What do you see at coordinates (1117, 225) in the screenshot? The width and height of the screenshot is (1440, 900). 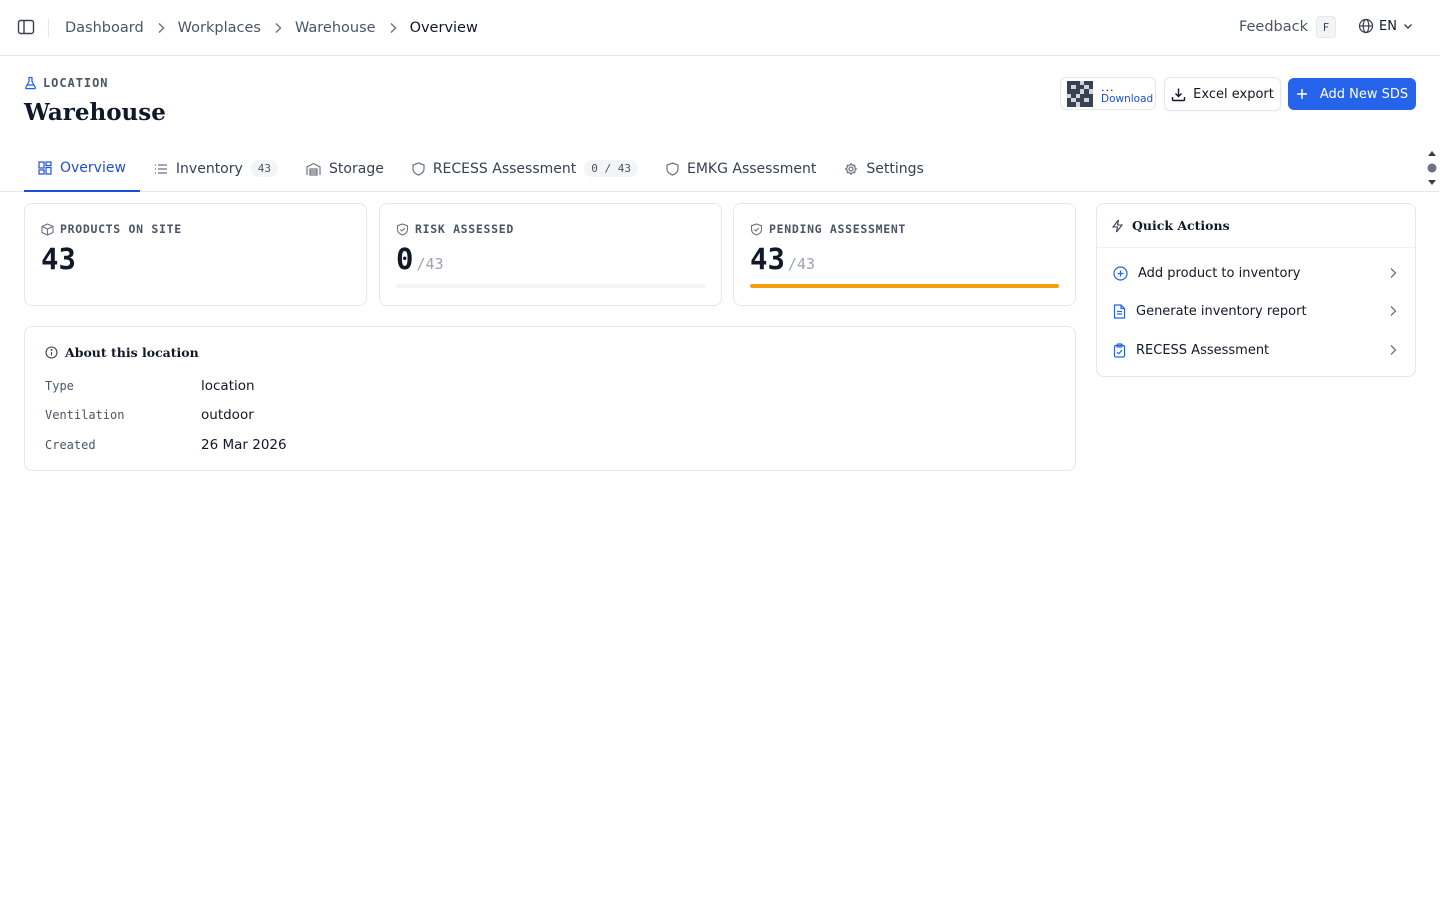 I see `lightning-icon` at bounding box center [1117, 225].